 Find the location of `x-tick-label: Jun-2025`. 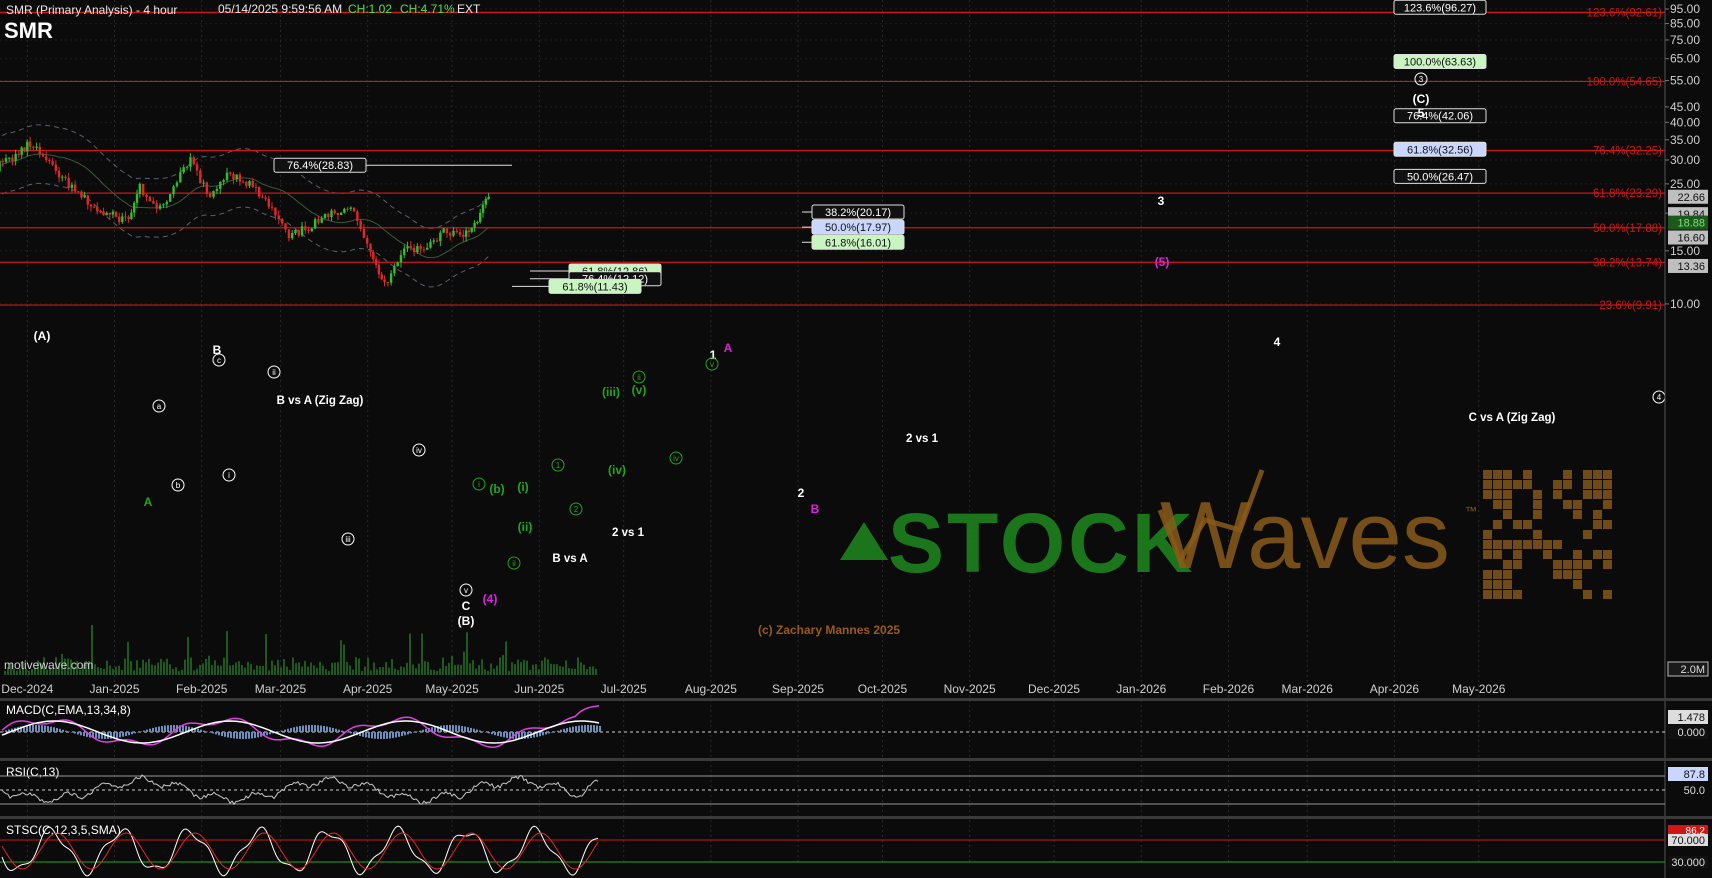

x-tick-label: Jun-2025 is located at coordinates (539, 689).